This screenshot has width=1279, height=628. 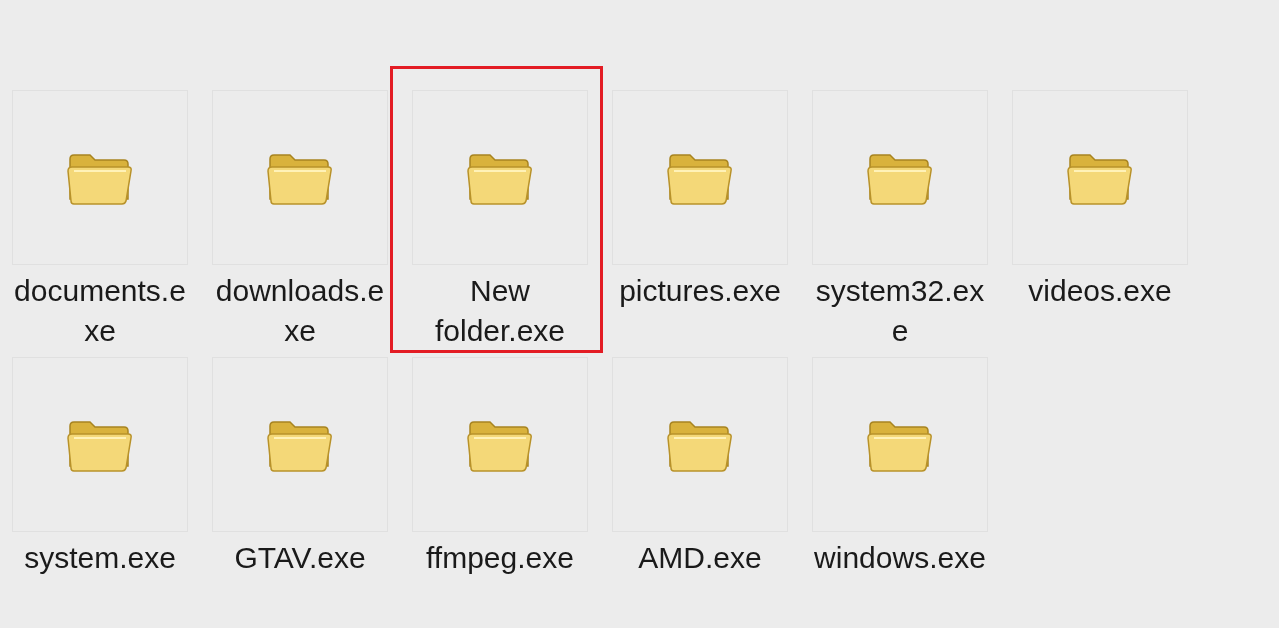 What do you see at coordinates (1100, 291) in the screenshot?
I see `folder-name: videos.exe` at bounding box center [1100, 291].